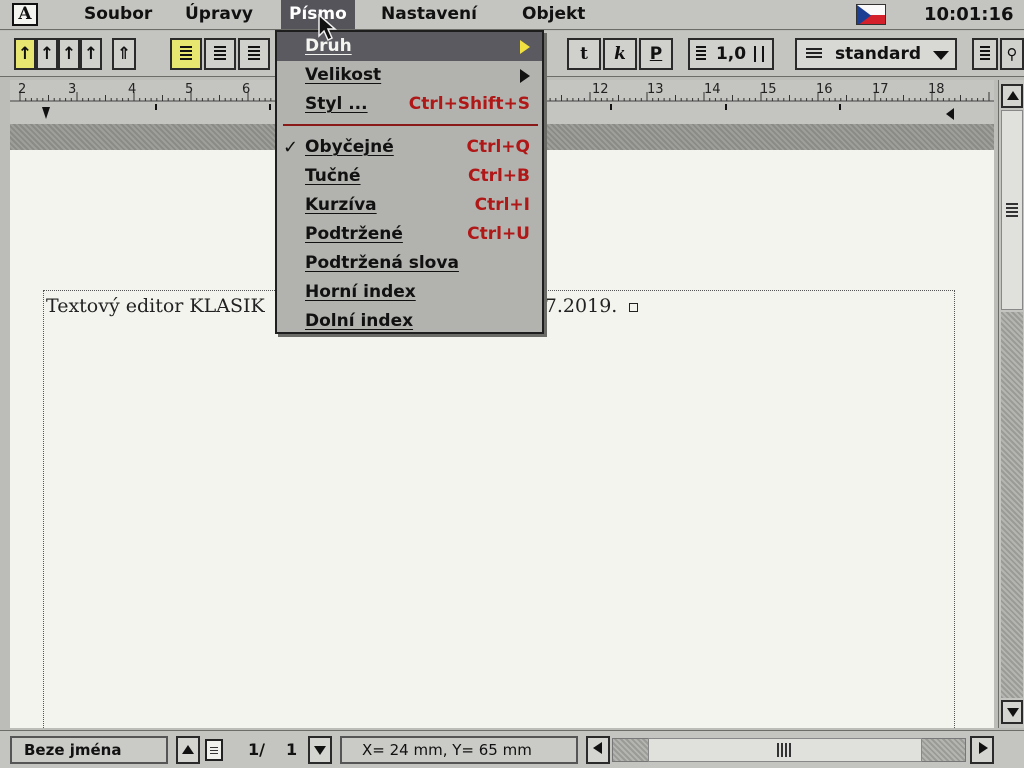 This screenshot has height=768, width=1024. What do you see at coordinates (985, 54) in the screenshot?
I see `page-view-button` at bounding box center [985, 54].